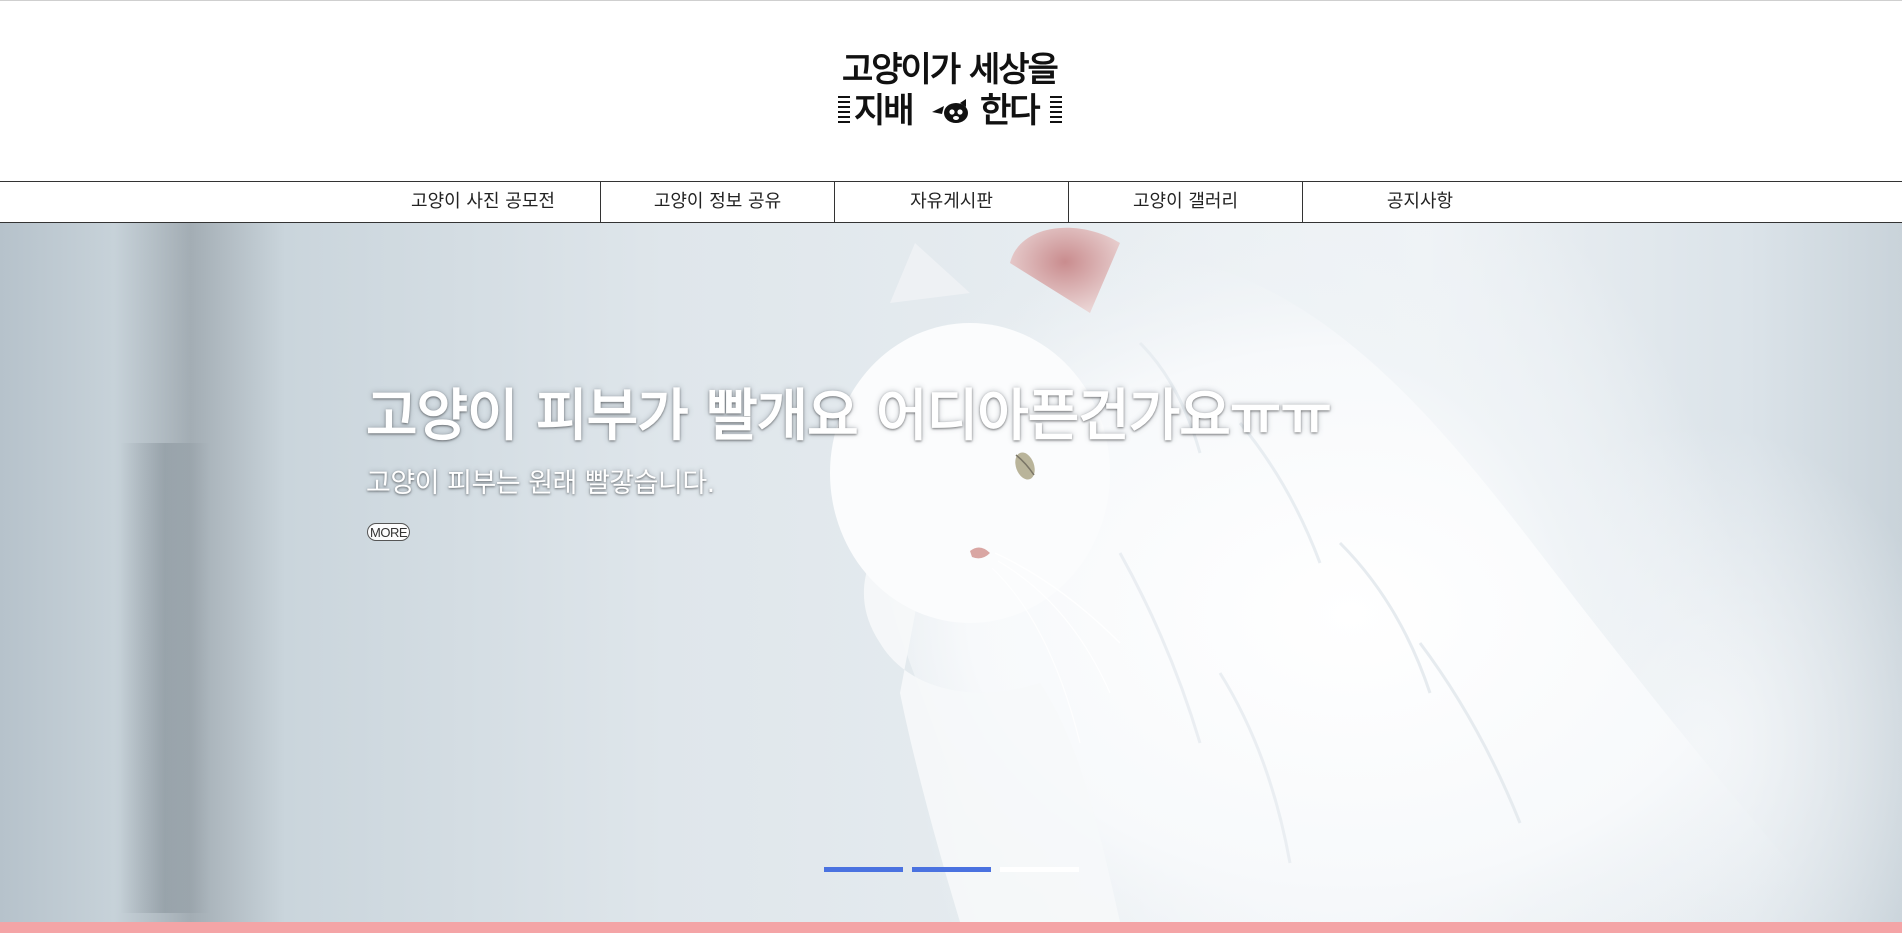  Describe the element at coordinates (950, 70) in the screenshot. I see `logo-text-line1: 고양이가 세상을` at that location.